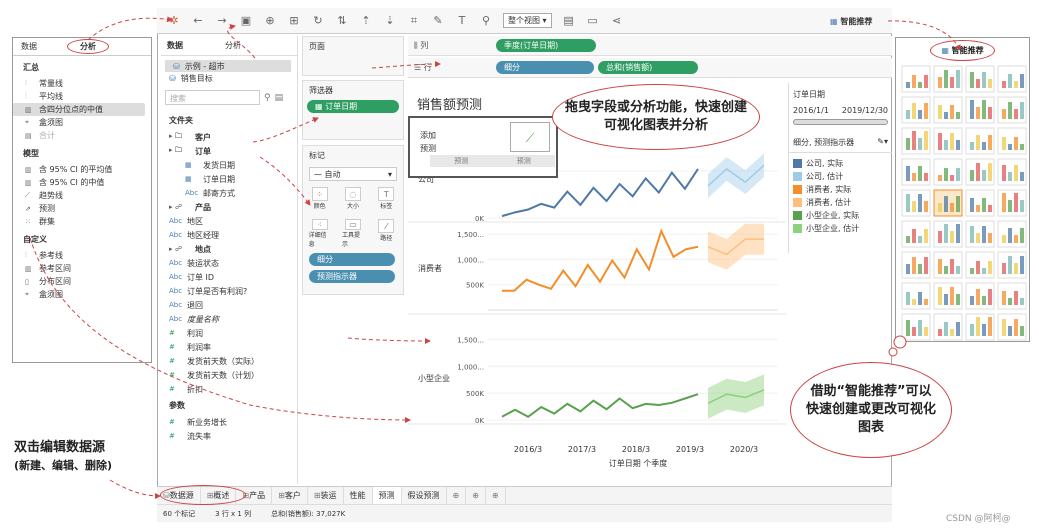 Image resolution: width=1039 pixels, height=531 pixels. Describe the element at coordinates (353, 200) in the screenshot. I see `size-button: ◌ 大小` at that location.